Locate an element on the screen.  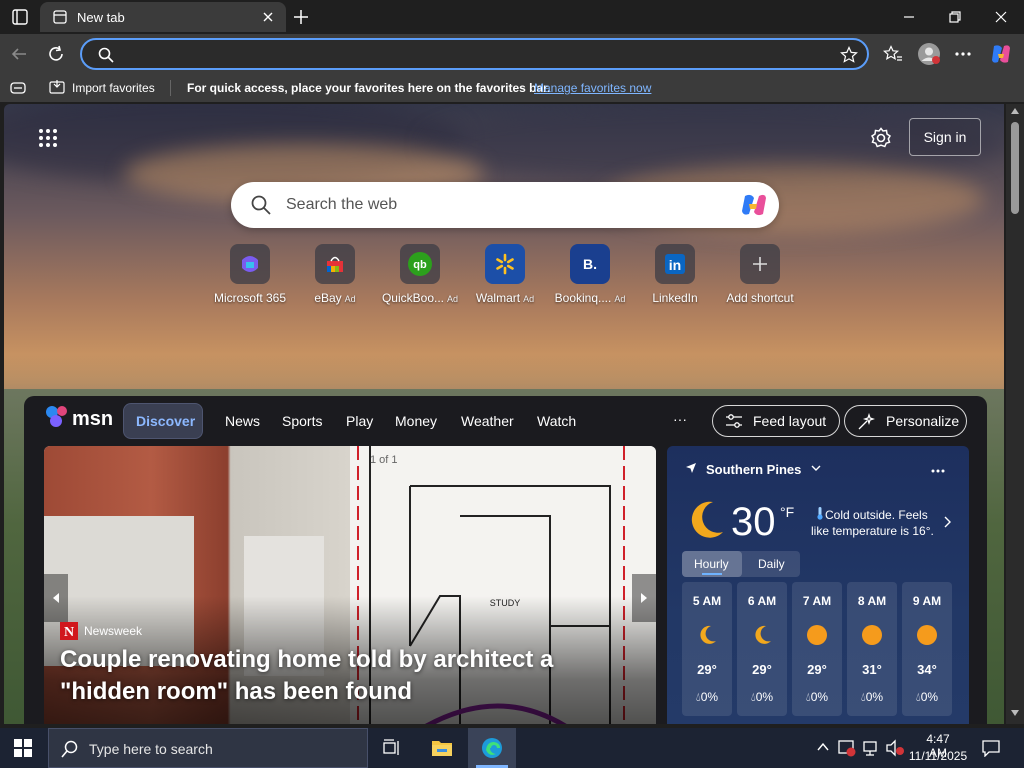
tab-hourly: Hourly is located at coordinates (712, 564).